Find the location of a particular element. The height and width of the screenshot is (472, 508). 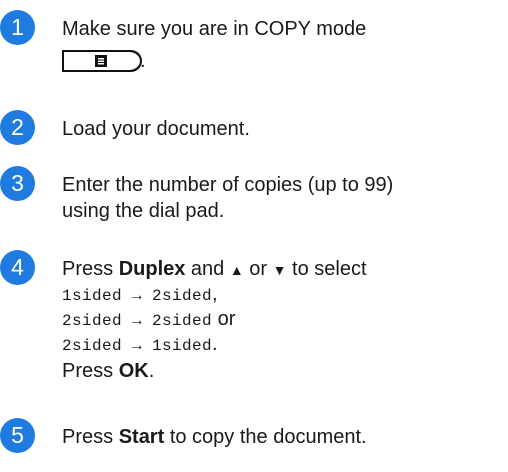

option-3: 2sided → 1sided. is located at coordinates (140, 344).